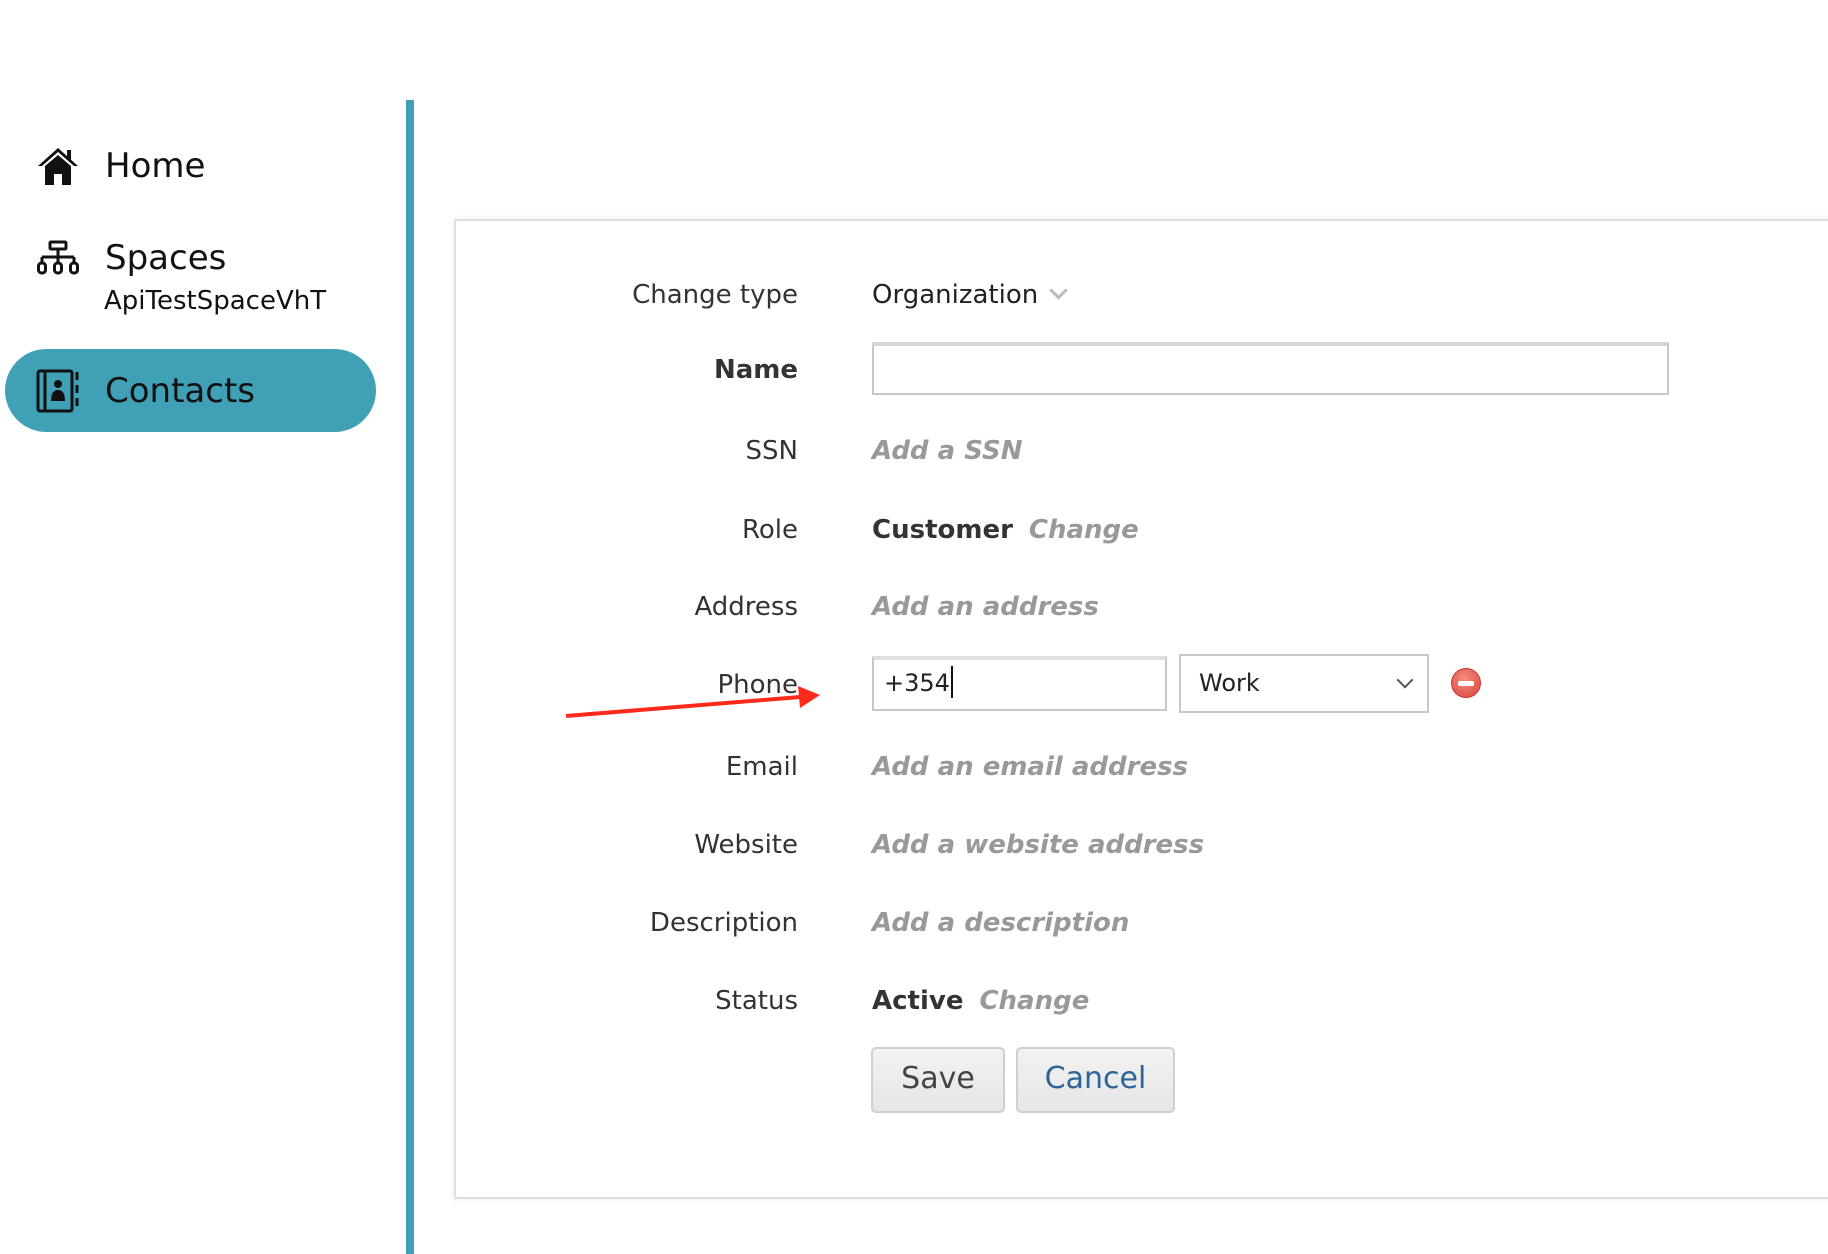 This screenshot has width=1828, height=1254. Describe the element at coordinates (951, 682) in the screenshot. I see `text-cursor` at that location.